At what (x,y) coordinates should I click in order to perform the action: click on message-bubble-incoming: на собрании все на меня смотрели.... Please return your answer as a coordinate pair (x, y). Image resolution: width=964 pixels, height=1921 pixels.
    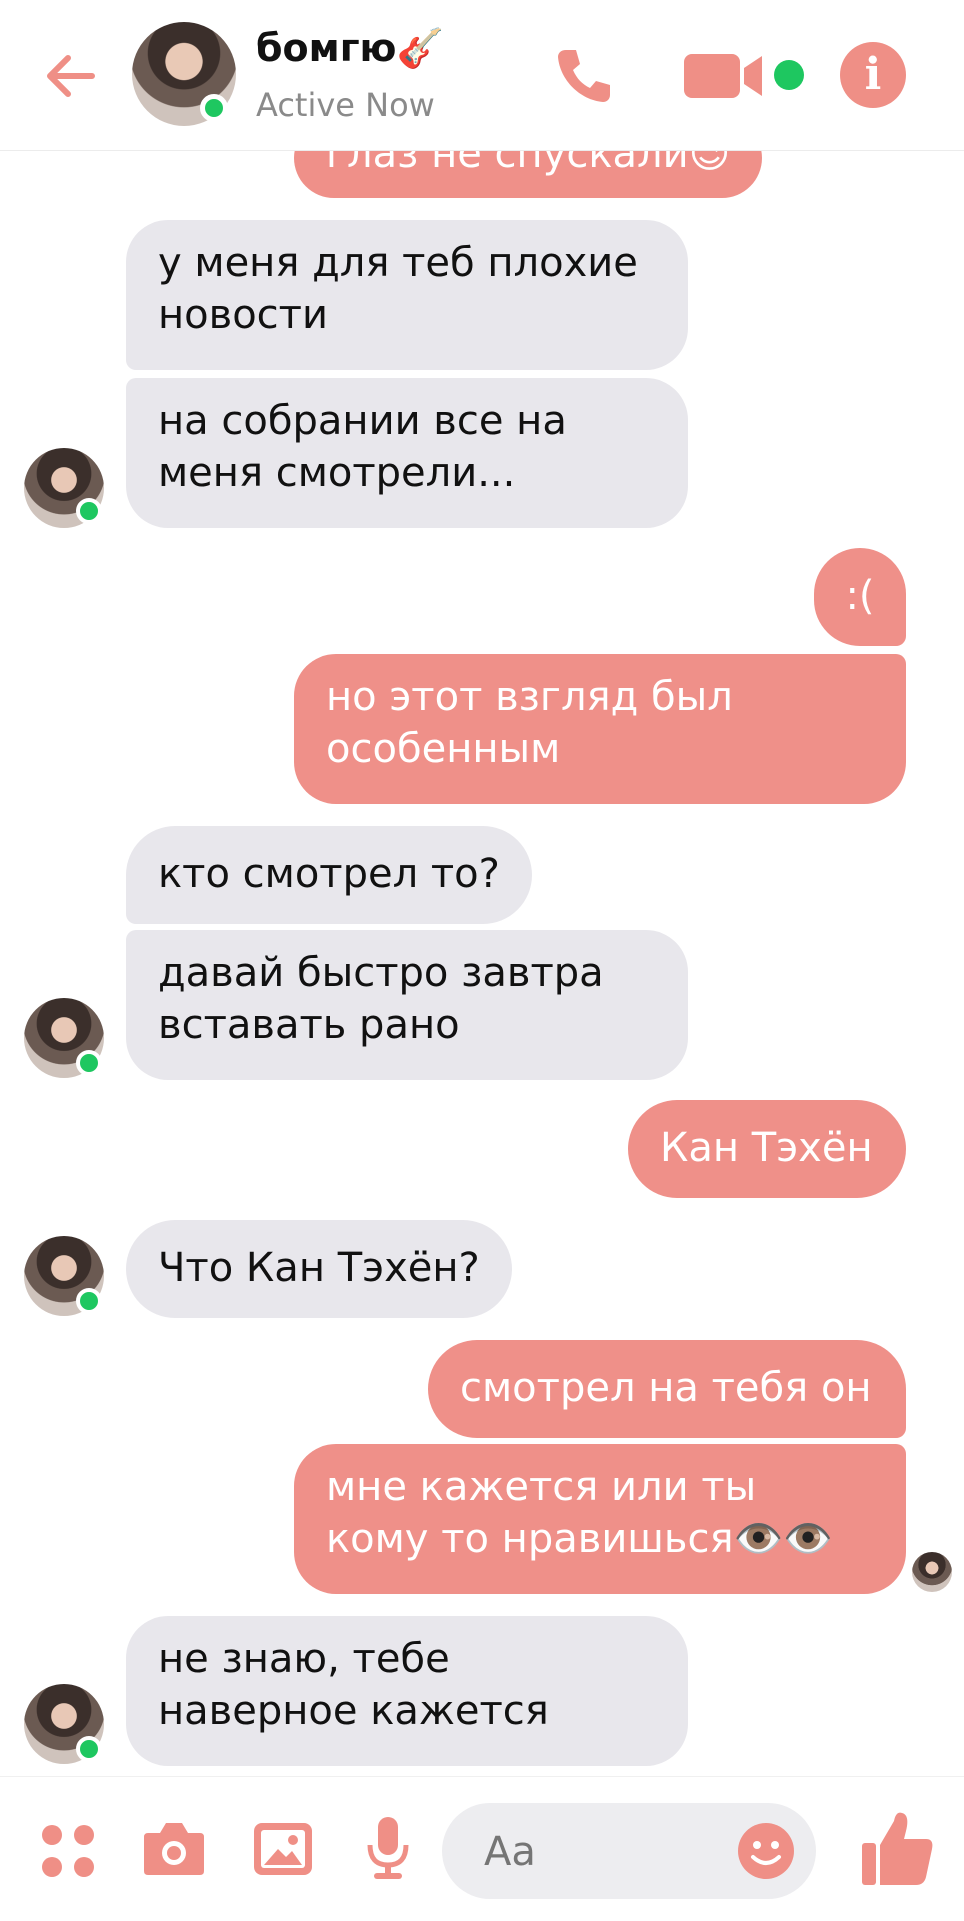
    Looking at the image, I should click on (407, 453).